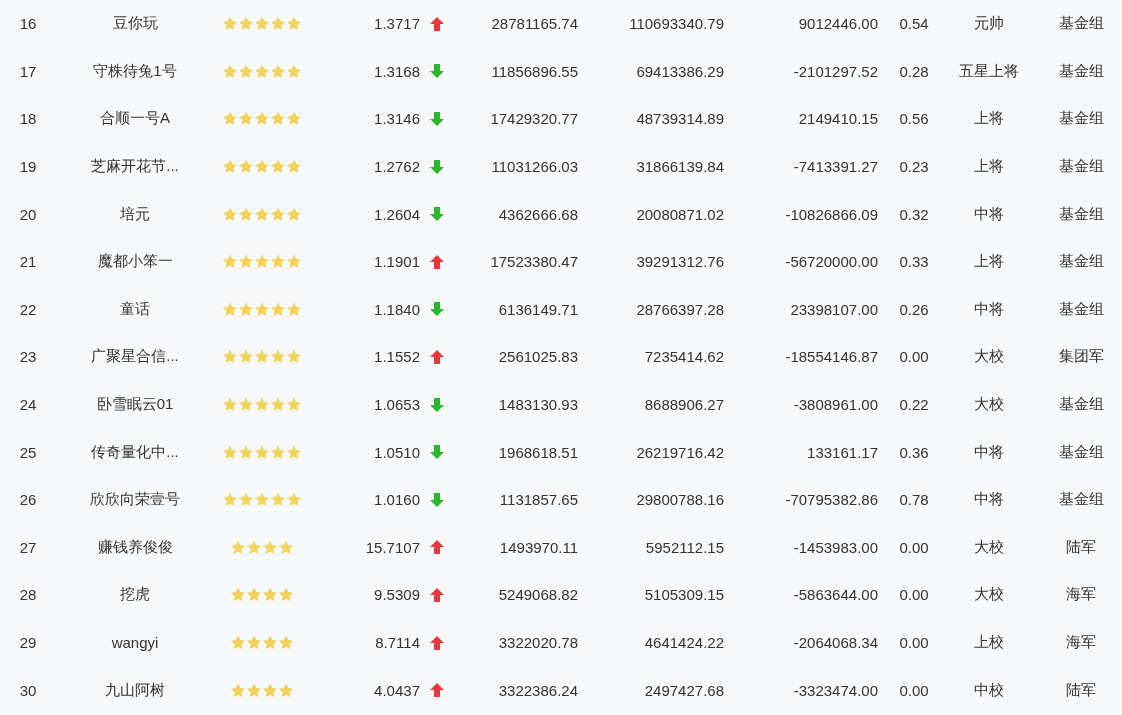 Image resolution: width=1122 pixels, height=715 pixels. I want to click on table-cell: 5249068.82, so click(538, 595).